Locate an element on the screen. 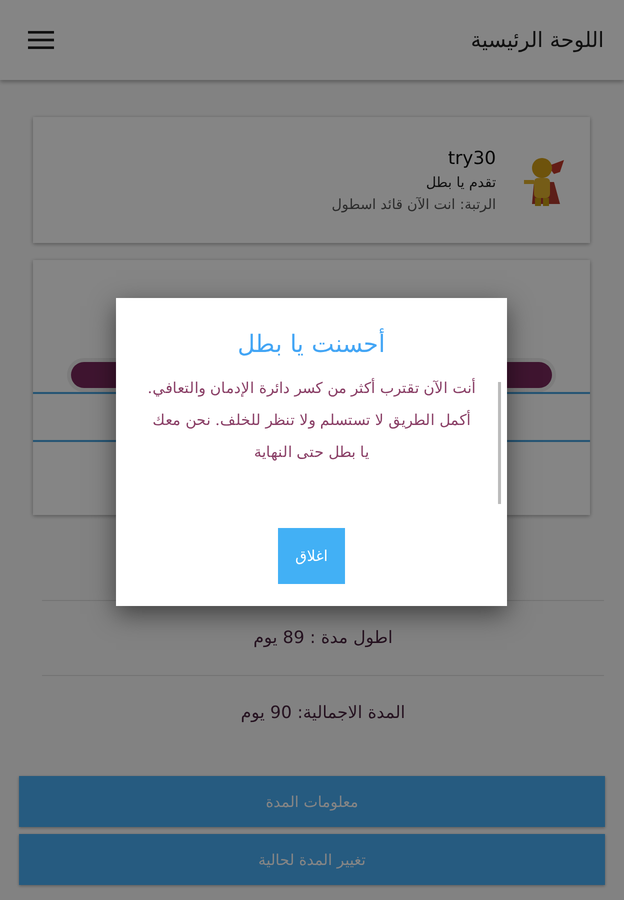 Image resolution: width=624 pixels, height=900 pixels. action-button: تغيير المدة لحالية is located at coordinates (312, 859).